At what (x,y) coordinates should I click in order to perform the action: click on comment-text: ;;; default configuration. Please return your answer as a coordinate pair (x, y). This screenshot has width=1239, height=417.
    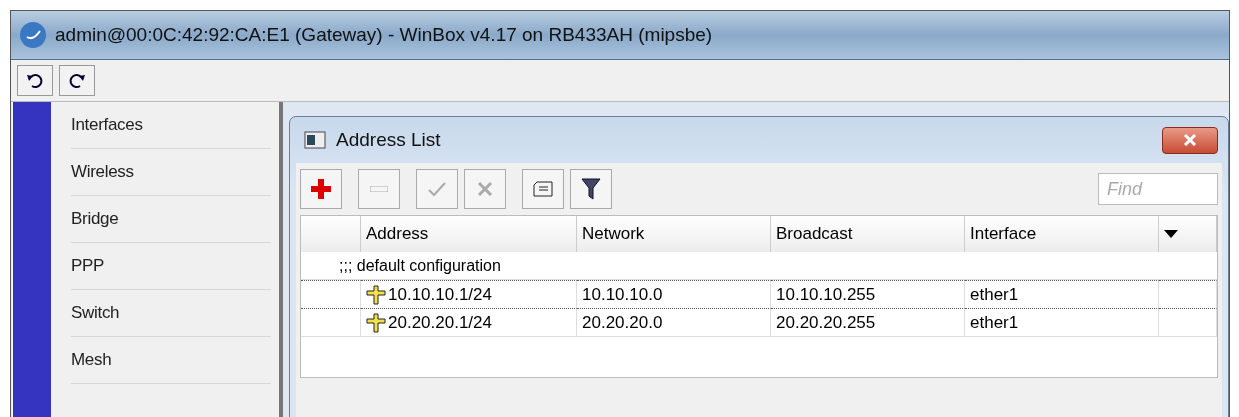
    Looking at the image, I should click on (759, 266).